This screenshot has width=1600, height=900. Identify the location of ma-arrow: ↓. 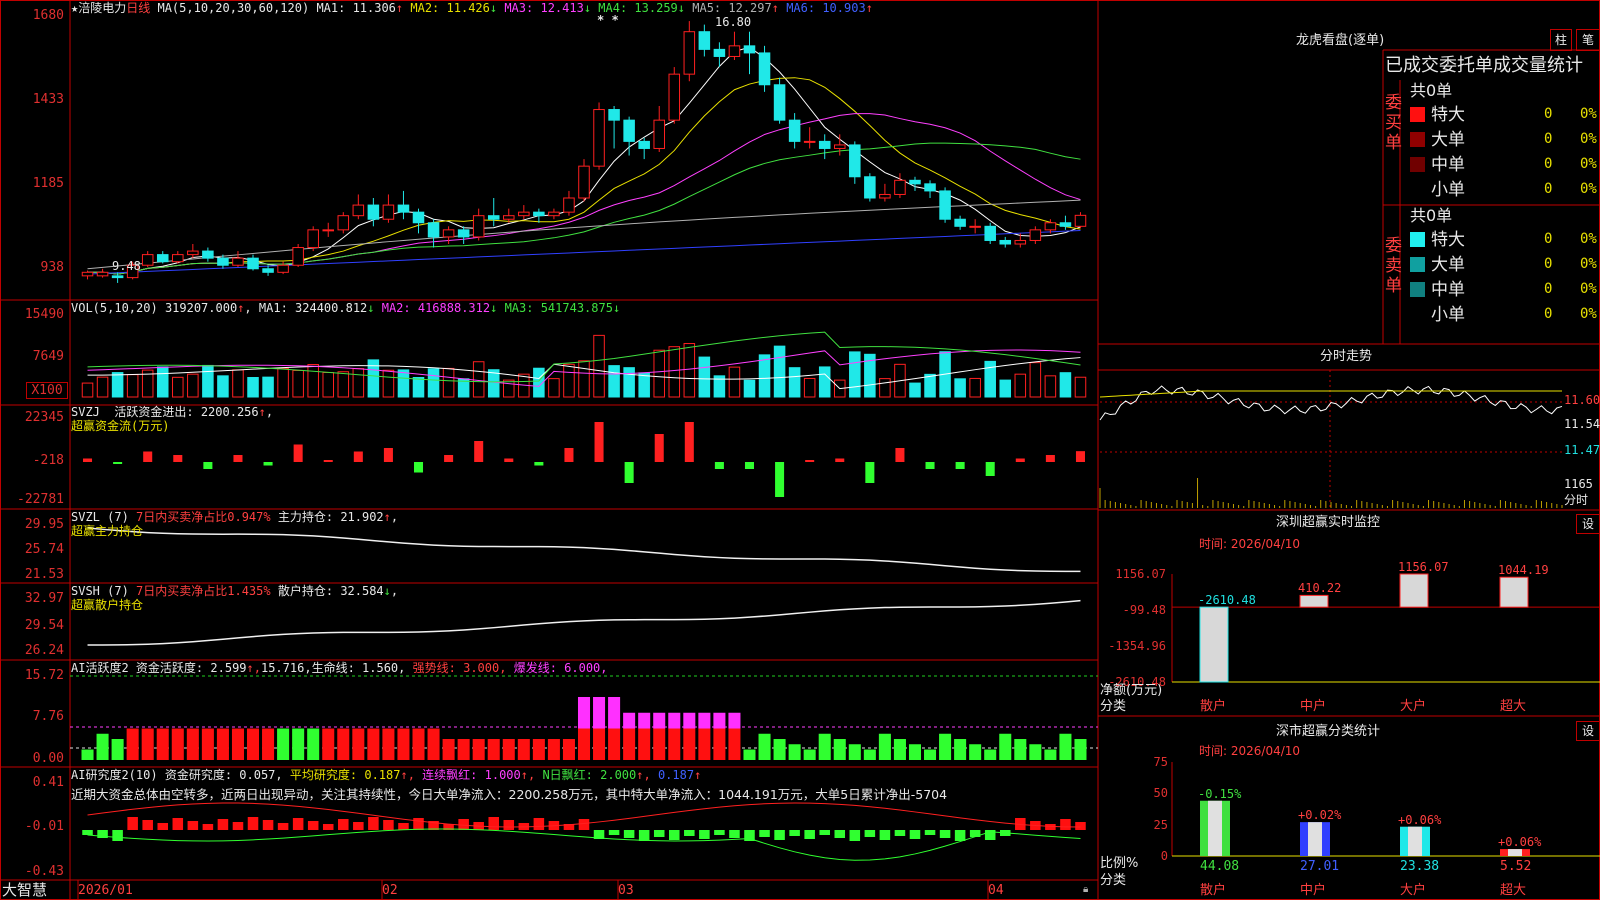
(681, 8).